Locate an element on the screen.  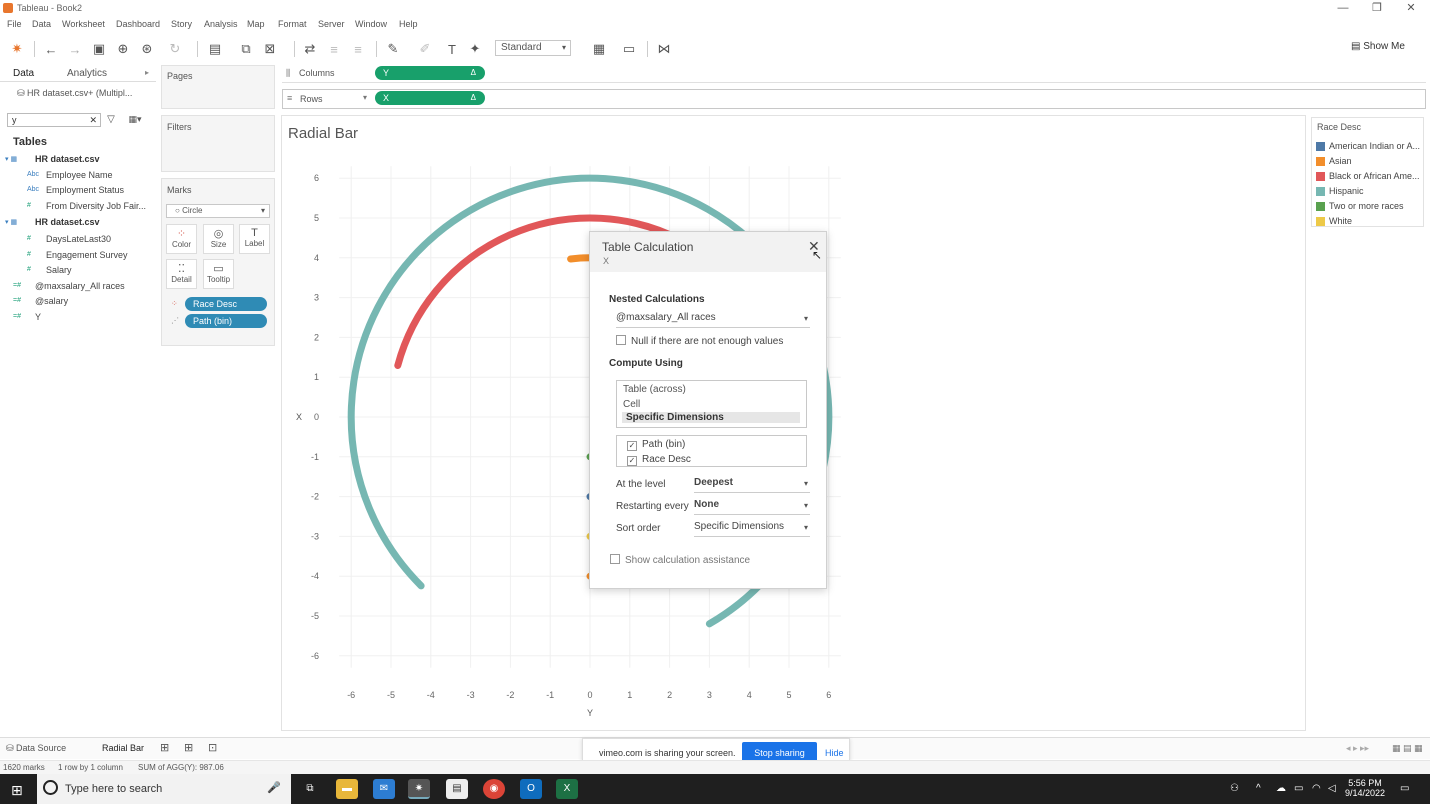
legend-item: Asian is located at coordinates (1369, 162).